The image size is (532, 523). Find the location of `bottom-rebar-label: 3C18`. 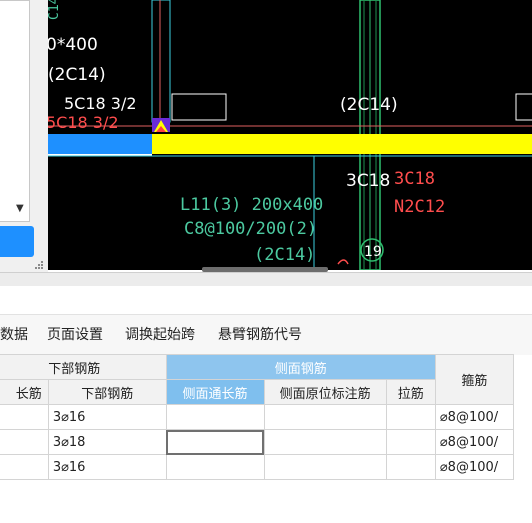

bottom-rebar-label: 3C18 is located at coordinates (368, 181).